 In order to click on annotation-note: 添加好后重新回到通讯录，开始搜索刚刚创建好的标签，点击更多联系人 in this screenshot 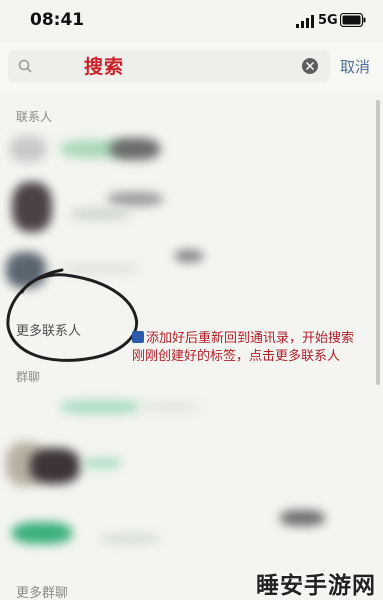, I will do `click(248, 348)`.